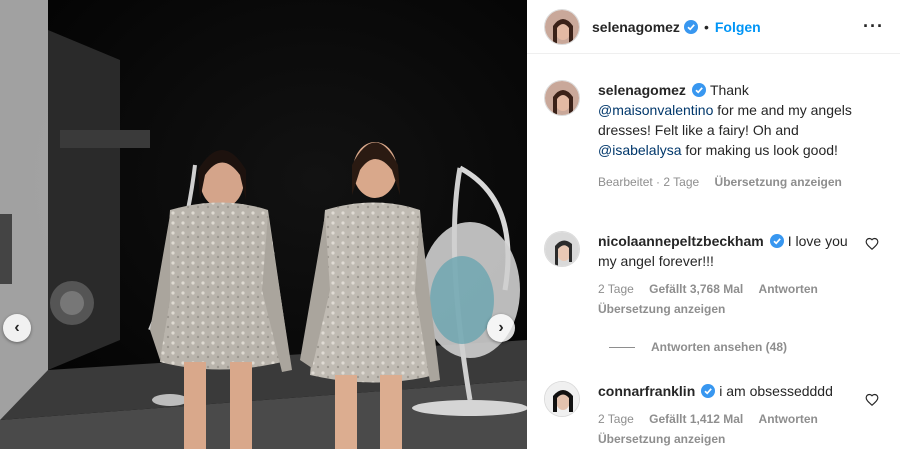  I want to click on view-replies-button: Antworten ansehen (48), so click(698, 347).